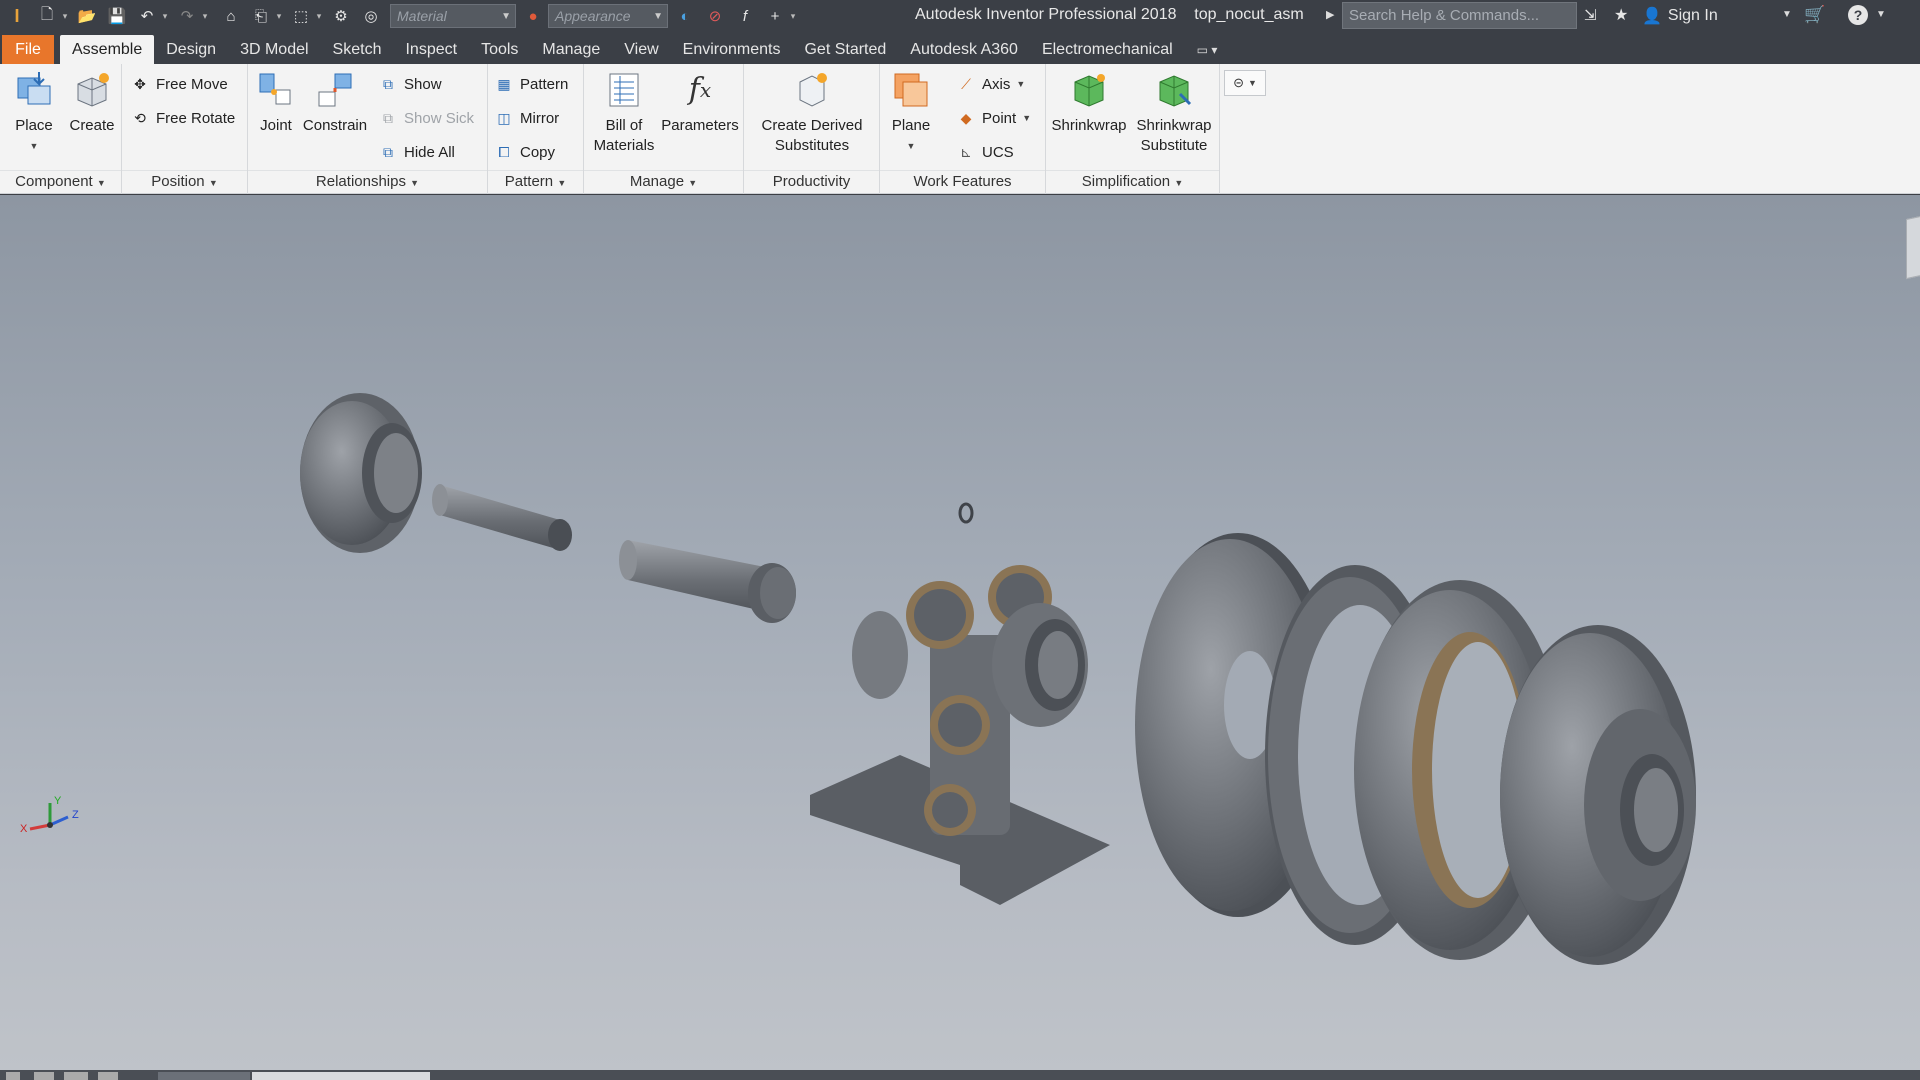  What do you see at coordinates (811, 181) in the screenshot?
I see `panel-label-productivity: Productivity` at bounding box center [811, 181].